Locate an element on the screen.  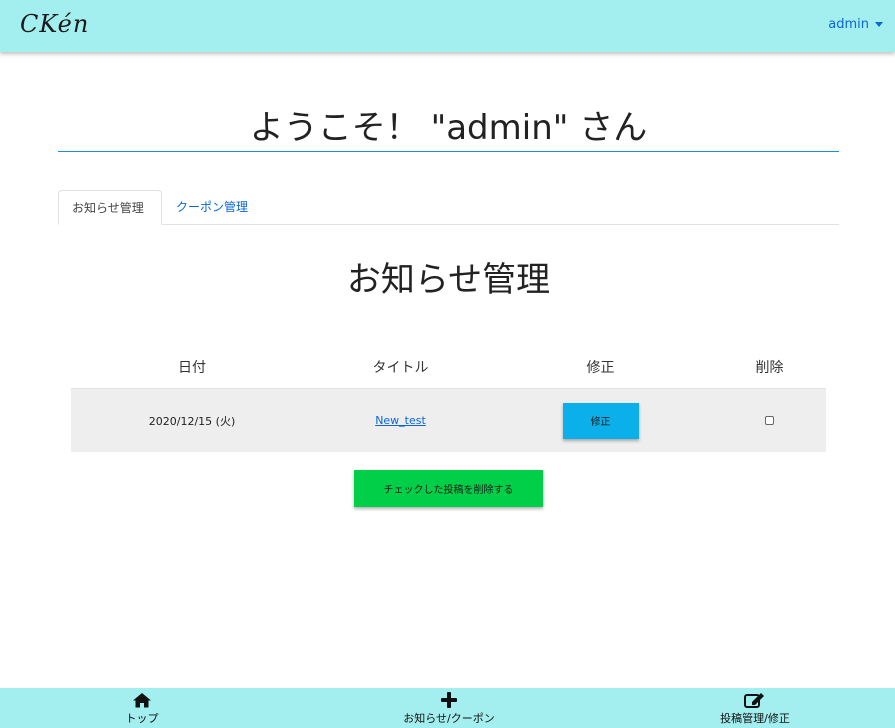
news-table: 日付 タイトル 修正 削除 2020/12/15 (火) New_test 修正 is located at coordinates (448, 398).